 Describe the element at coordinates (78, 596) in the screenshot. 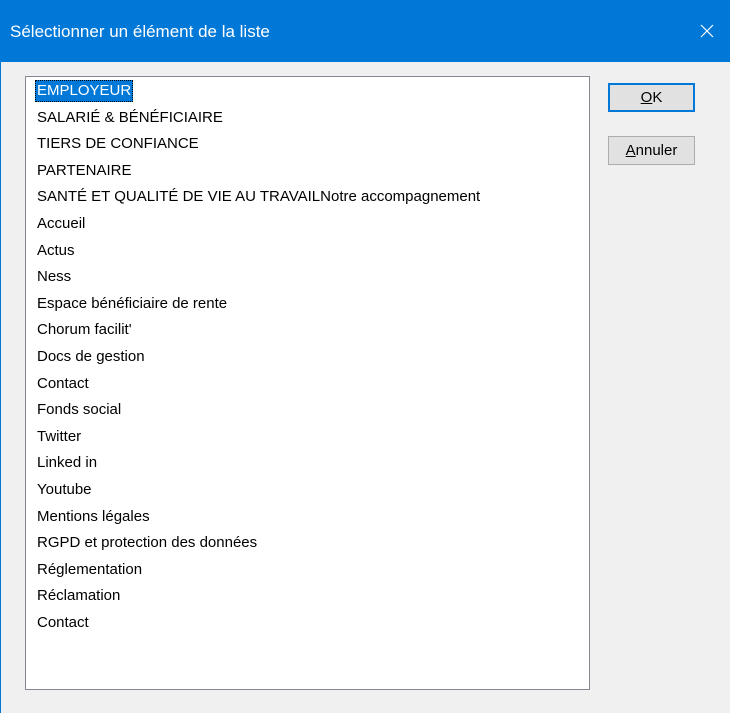

I see `list-item: Réclamation` at that location.